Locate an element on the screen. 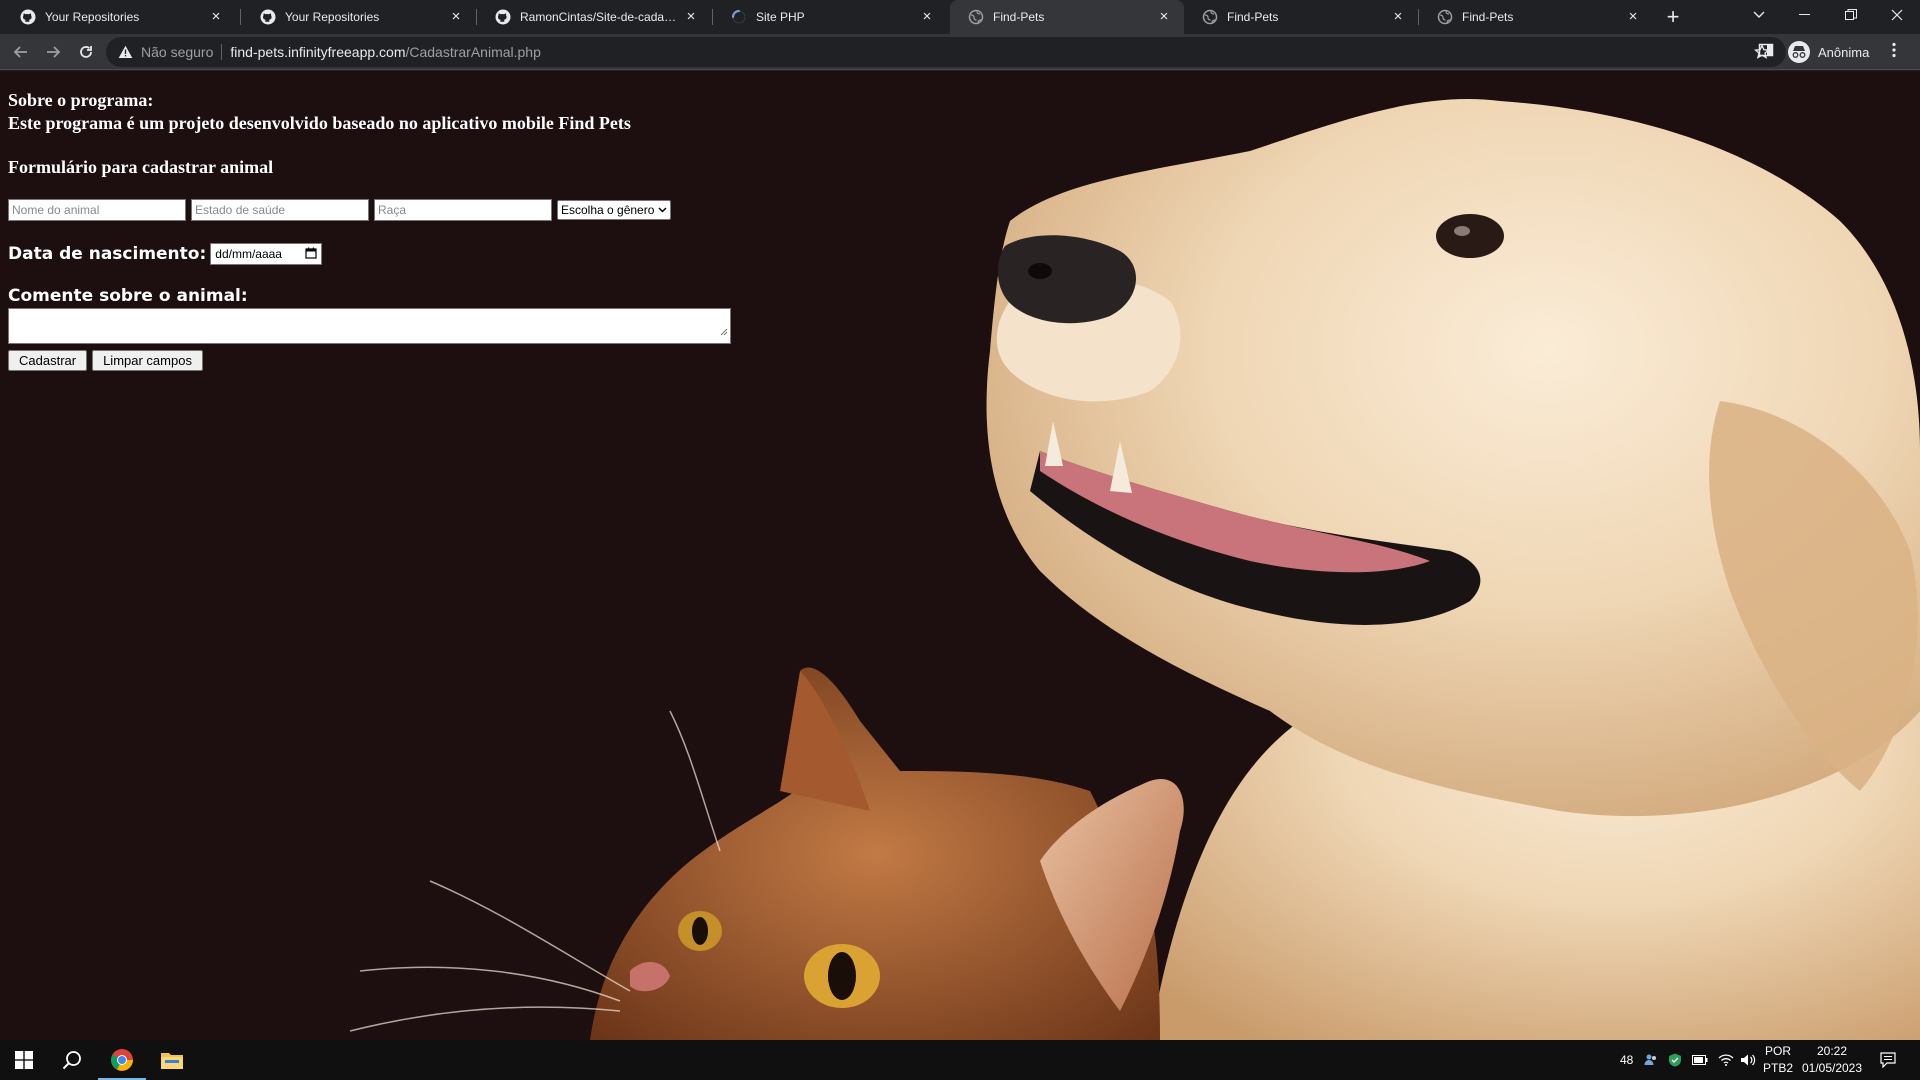 Image resolution: width=1920 pixels, height=1080 pixels. chevron-down-icon is located at coordinates (662, 210).